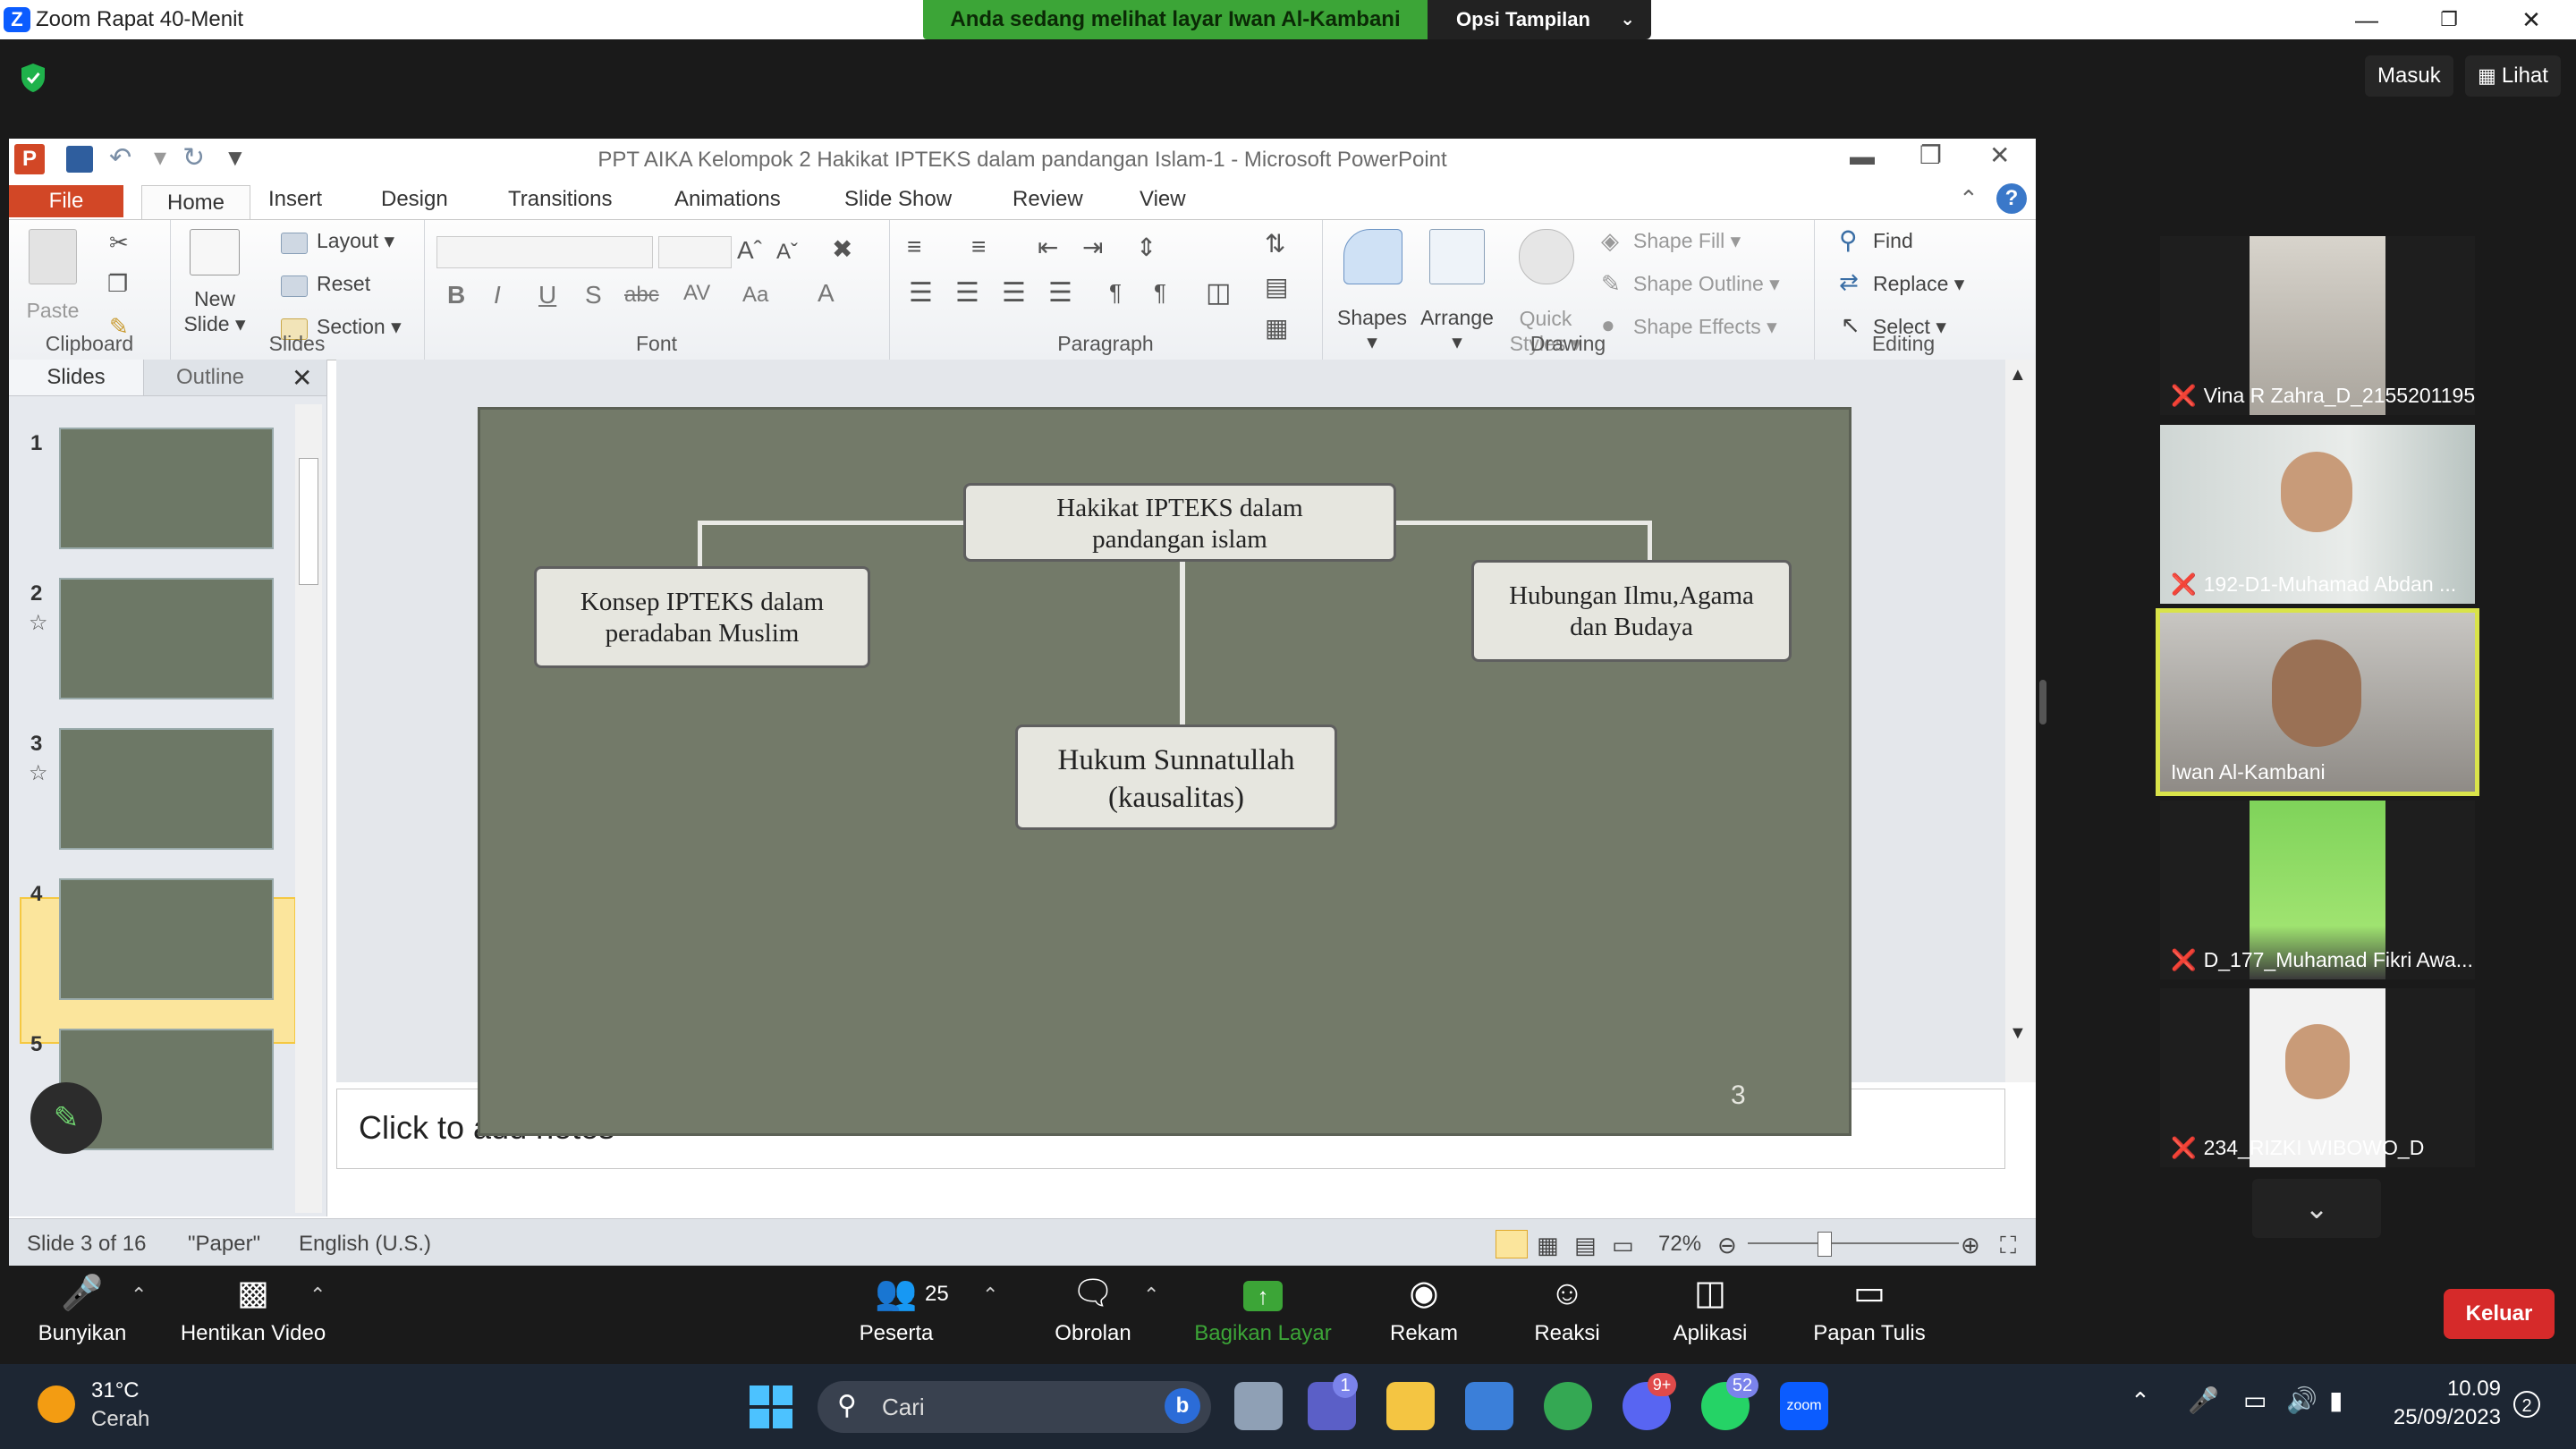 The height and width of the screenshot is (1449, 2576). Describe the element at coordinates (1970, 1245) in the screenshot. I see `zoom-in-icon: ⊕` at that location.